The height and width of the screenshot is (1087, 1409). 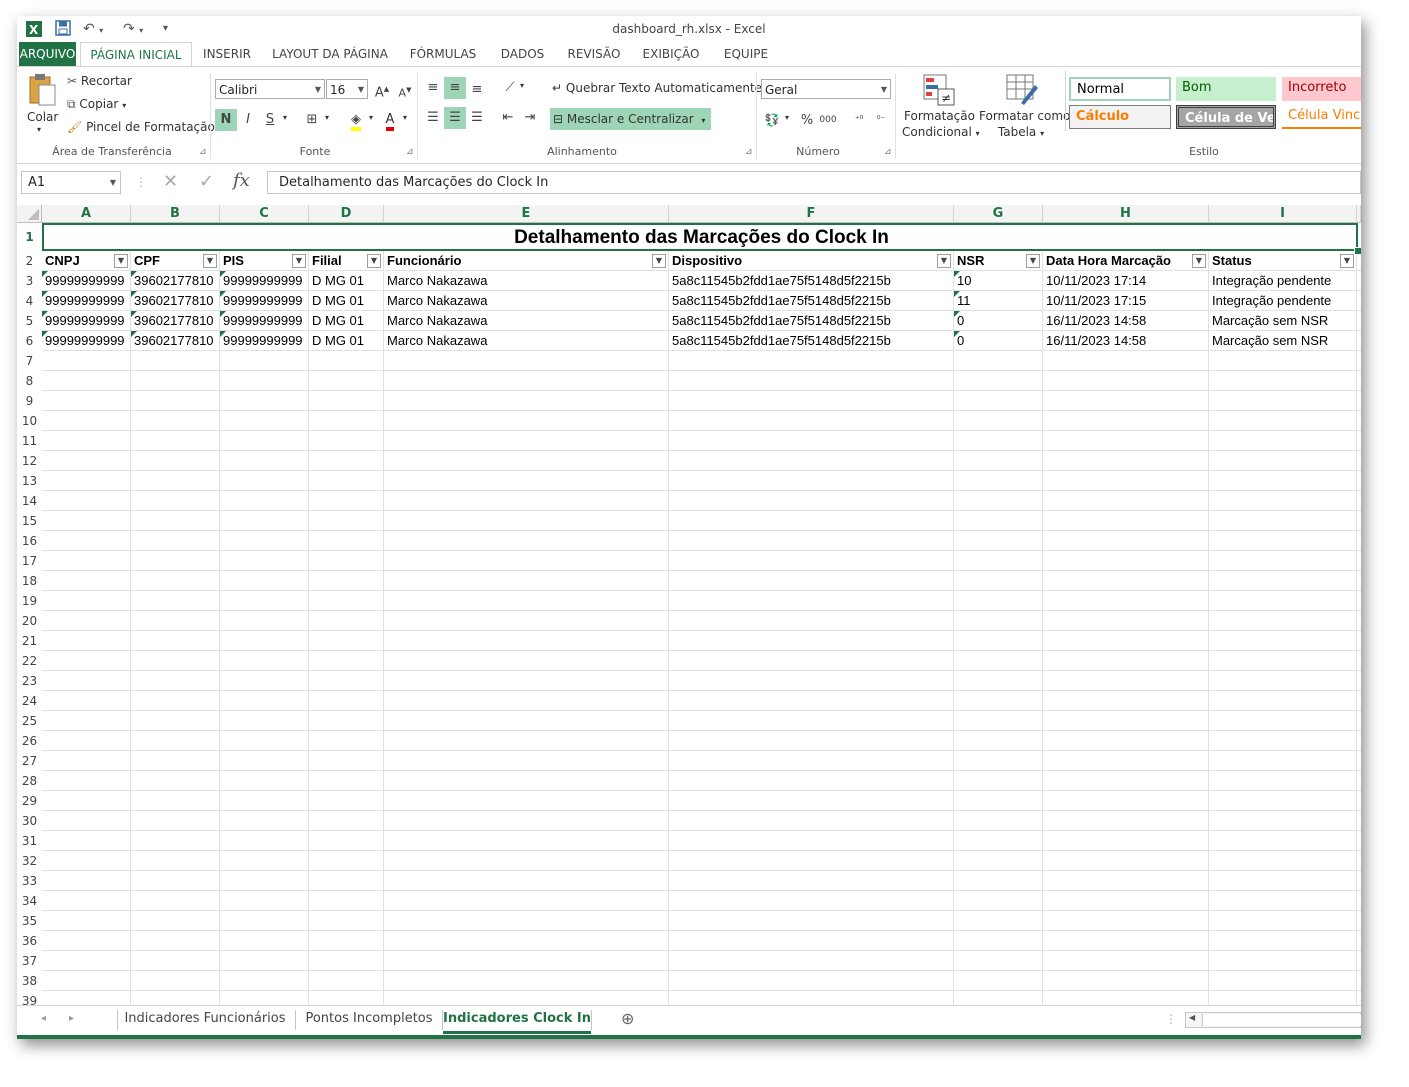 I want to click on align-center-icon: ☰, so click(x=455, y=118).